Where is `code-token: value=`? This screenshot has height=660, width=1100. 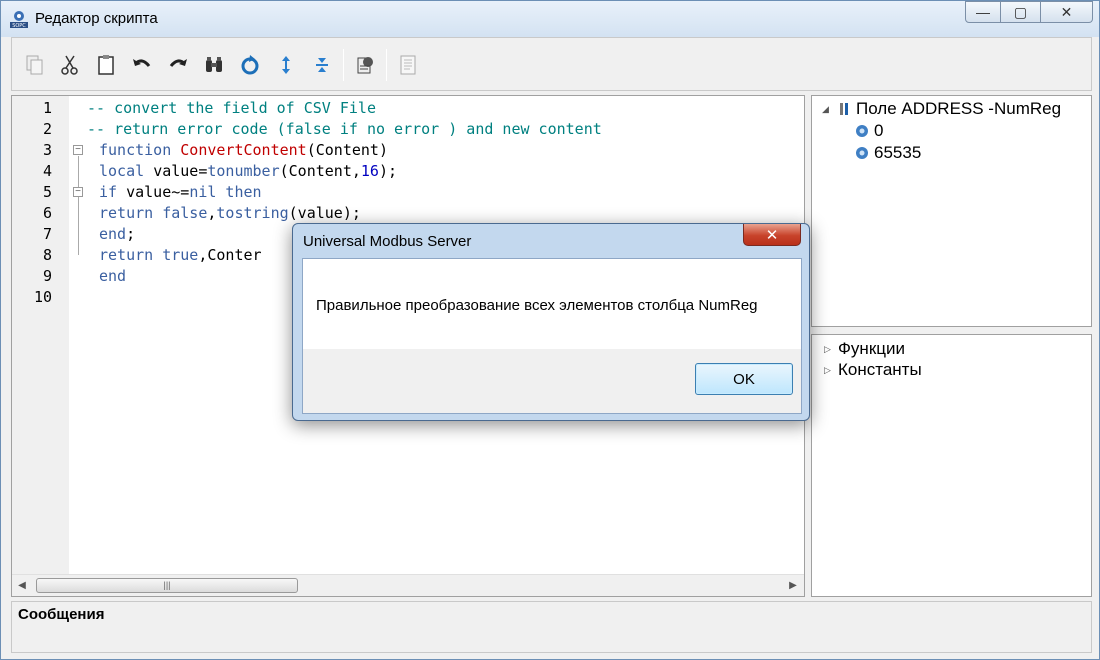 code-token: value= is located at coordinates (180, 171).